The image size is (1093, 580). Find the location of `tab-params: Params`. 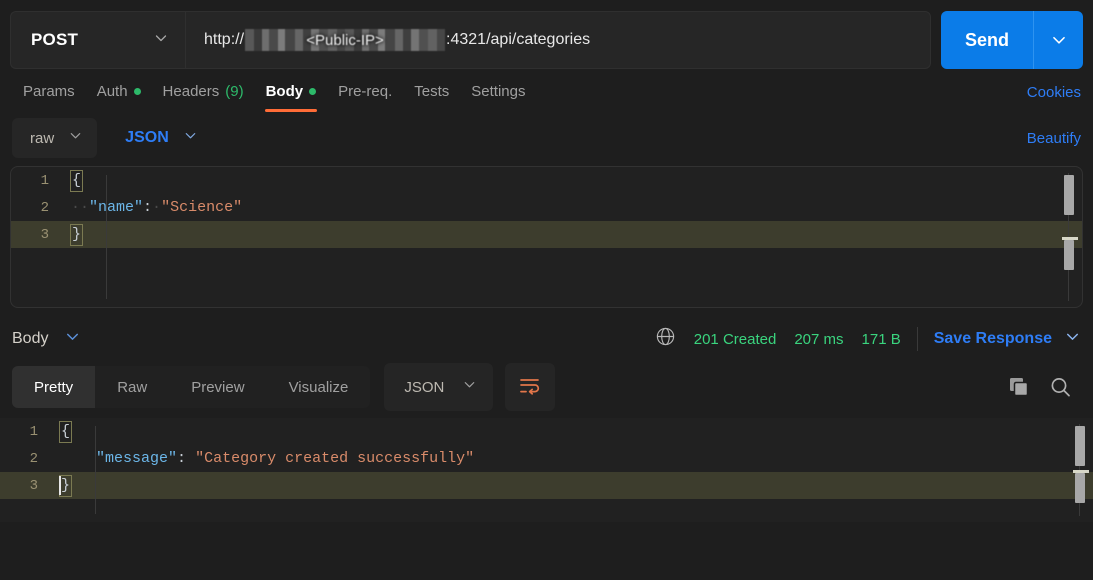

tab-params: Params is located at coordinates (49, 92).